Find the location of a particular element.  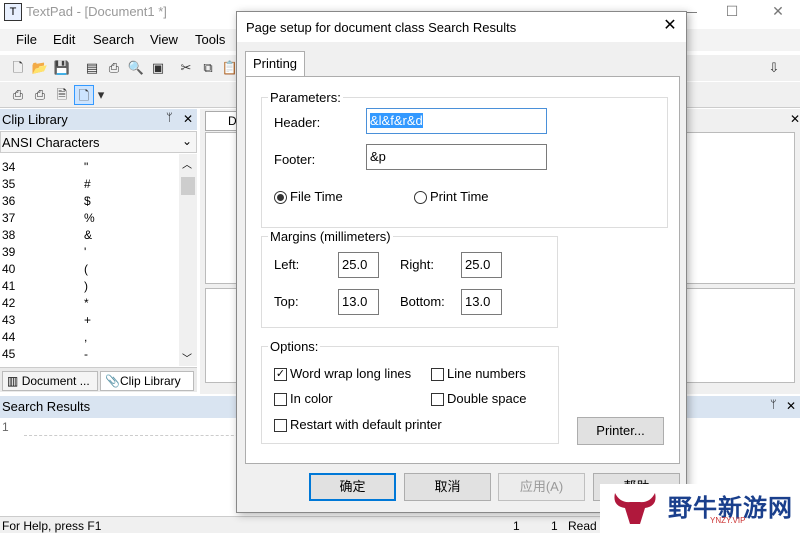

chevron-up-icon: ︿ is located at coordinates (187, 163).